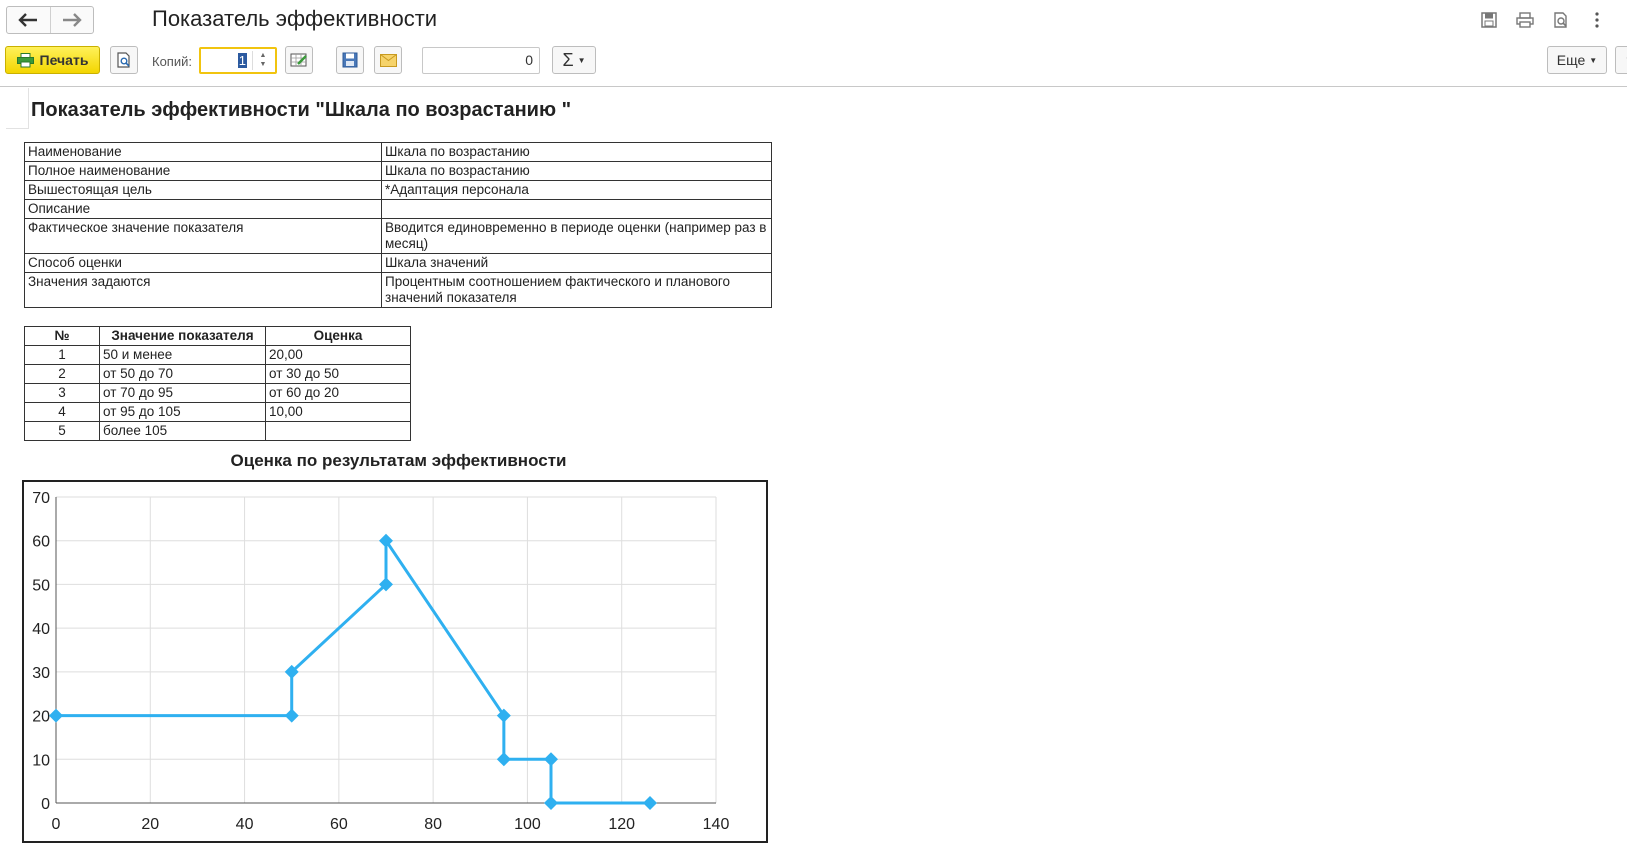 The width and height of the screenshot is (1627, 863). Describe the element at coordinates (338, 355) in the screenshot. I see `score-value: 20,00` at that location.